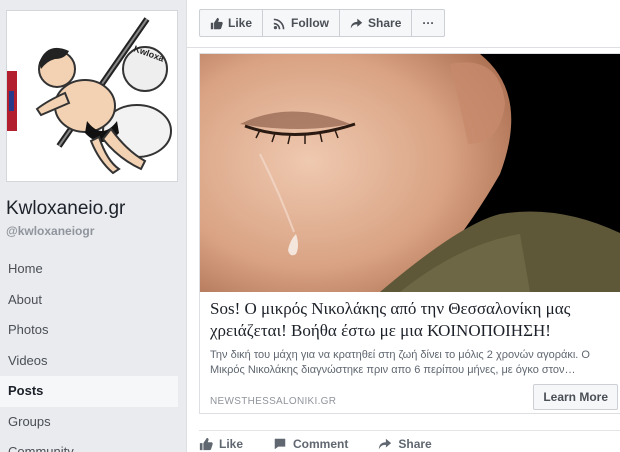 The height and width of the screenshot is (452, 620). I want to click on follow-button: Follow, so click(302, 23).